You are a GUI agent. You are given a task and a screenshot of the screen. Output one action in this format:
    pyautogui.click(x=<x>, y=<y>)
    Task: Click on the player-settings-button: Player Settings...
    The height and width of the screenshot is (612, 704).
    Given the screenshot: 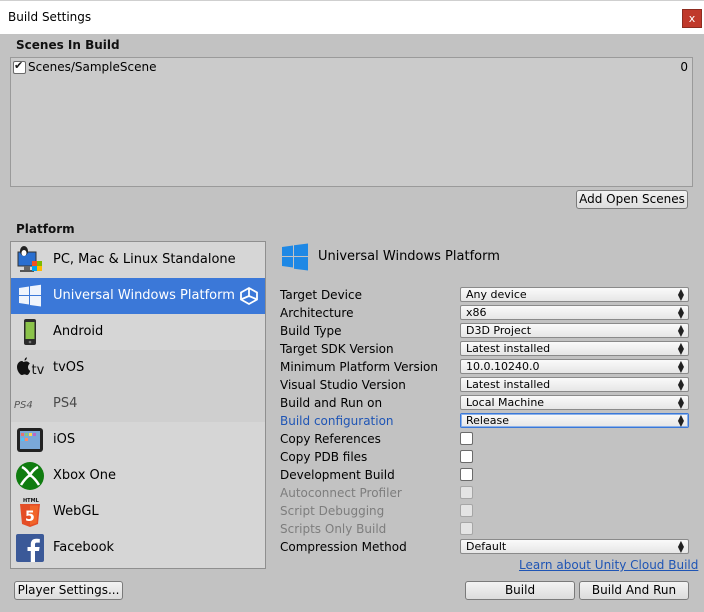 What is the action you would take?
    pyautogui.click(x=68, y=590)
    